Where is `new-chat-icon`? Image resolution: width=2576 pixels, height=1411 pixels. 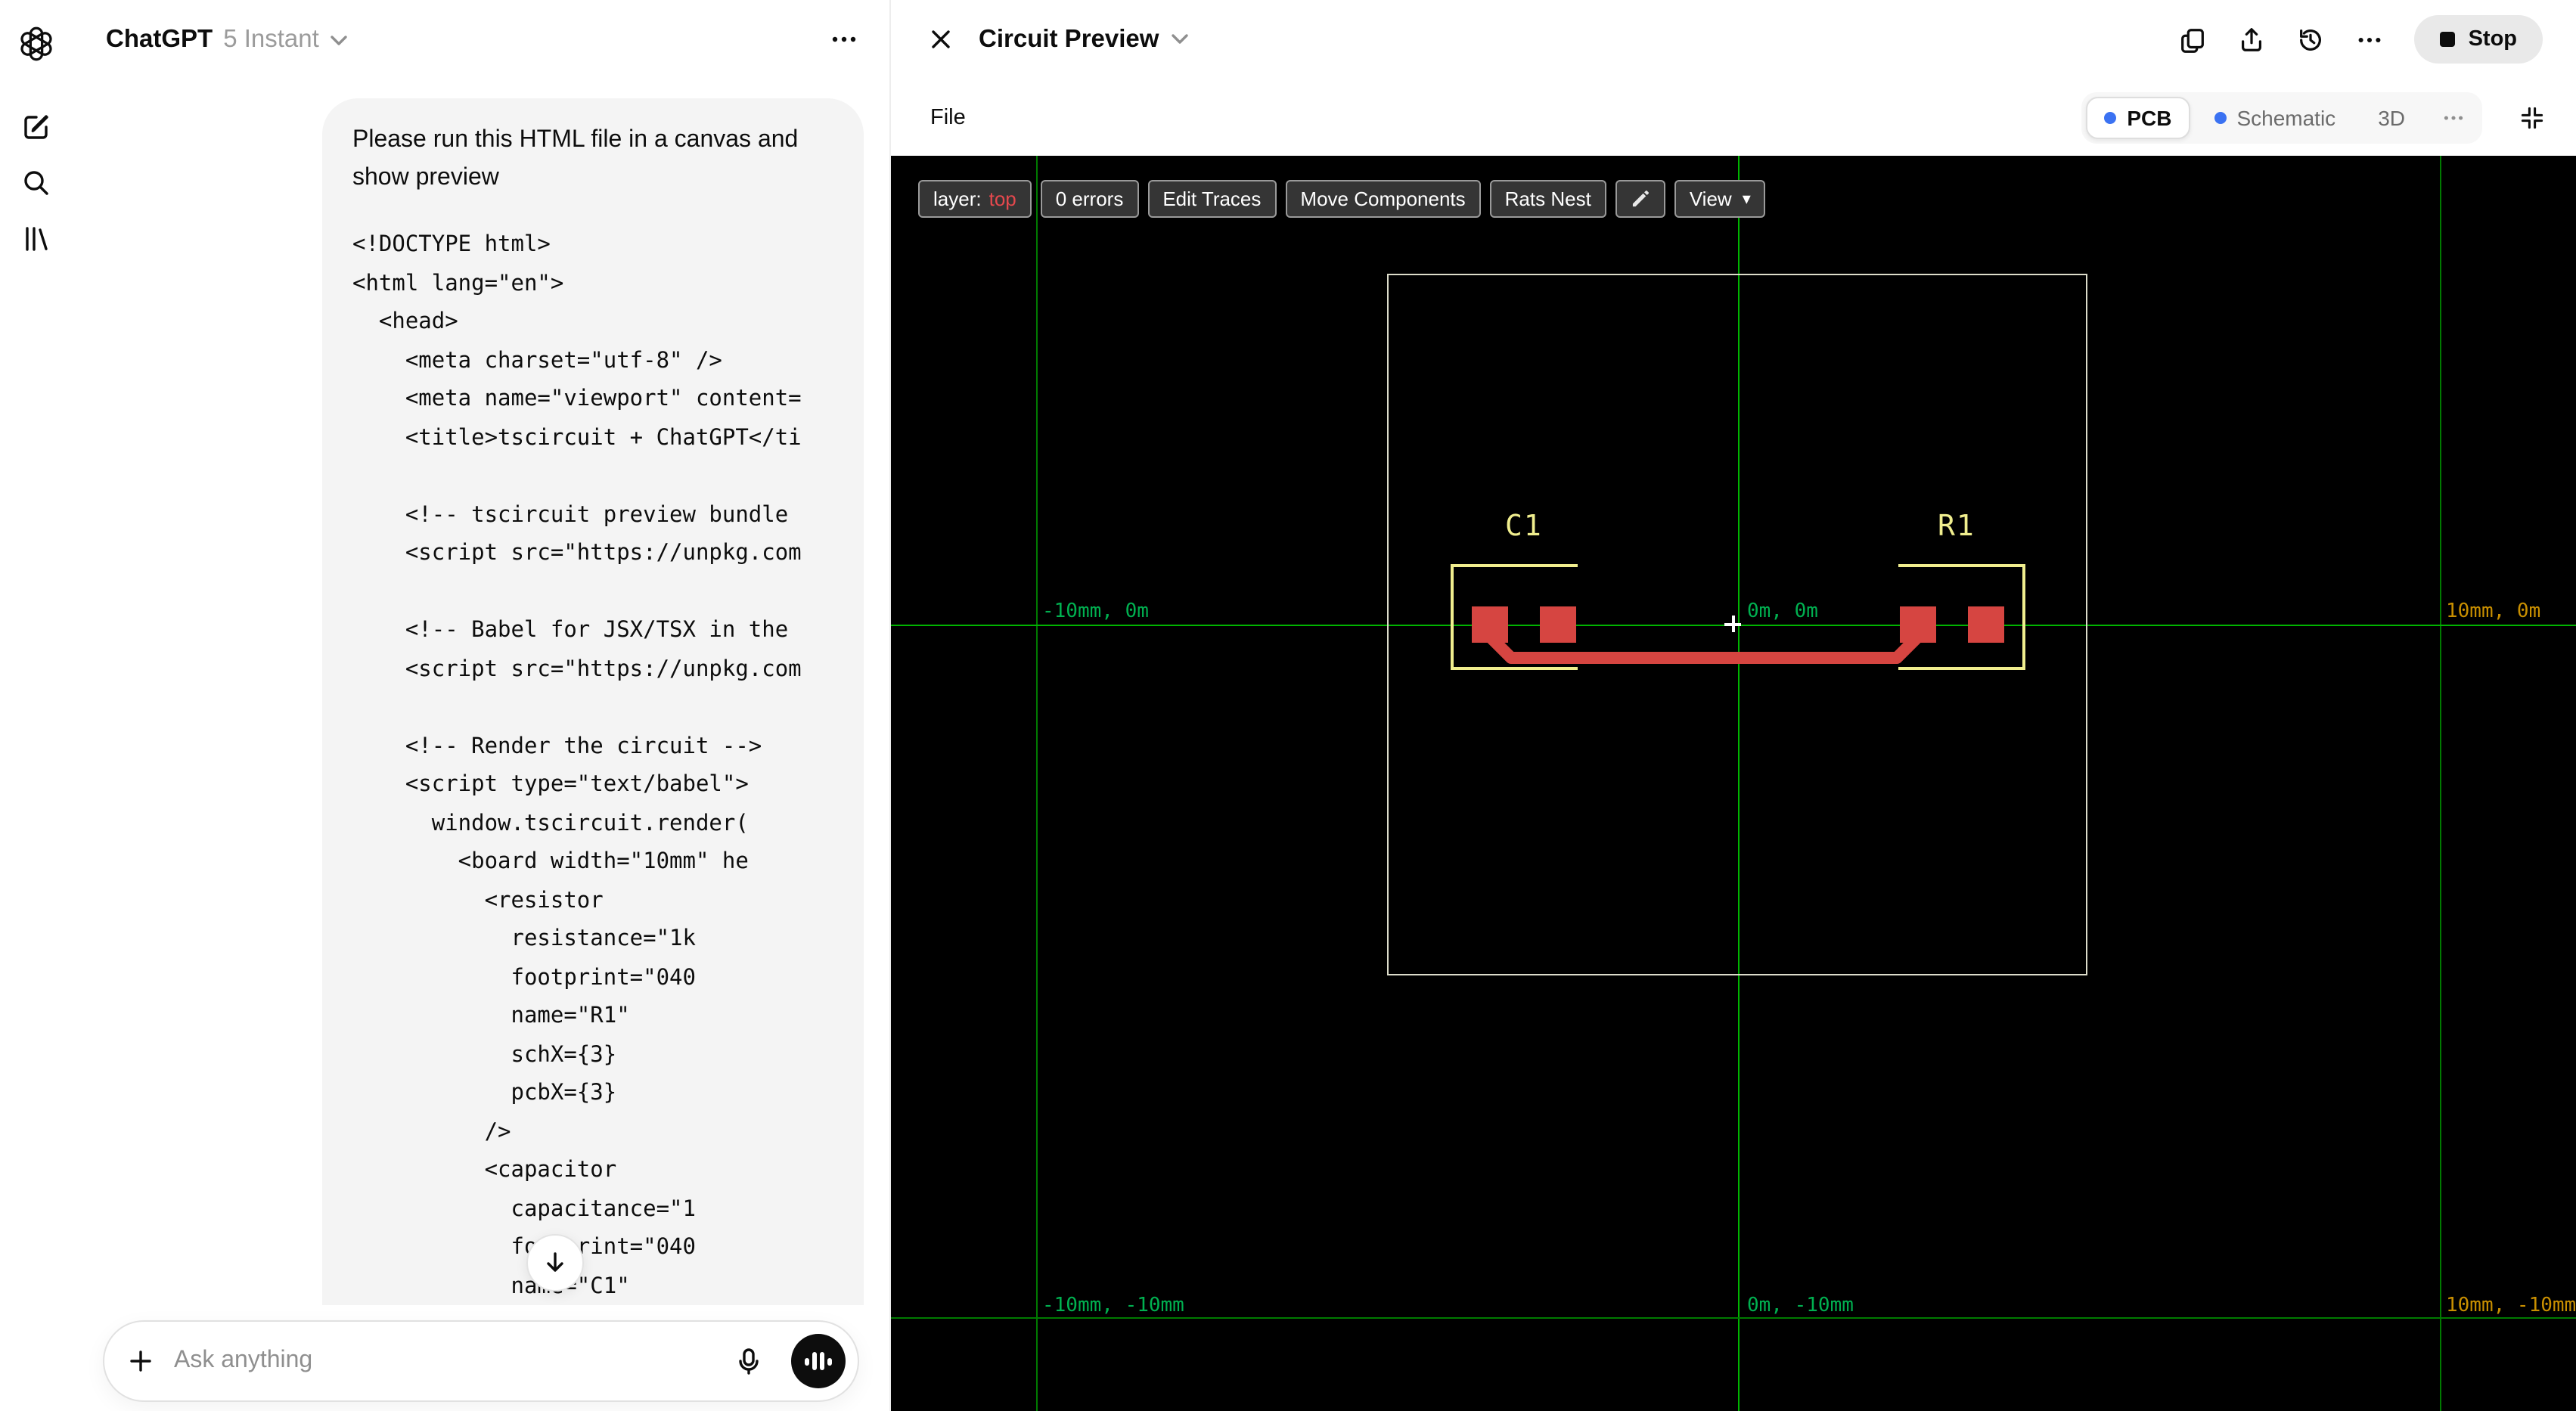 new-chat-icon is located at coordinates (36, 127).